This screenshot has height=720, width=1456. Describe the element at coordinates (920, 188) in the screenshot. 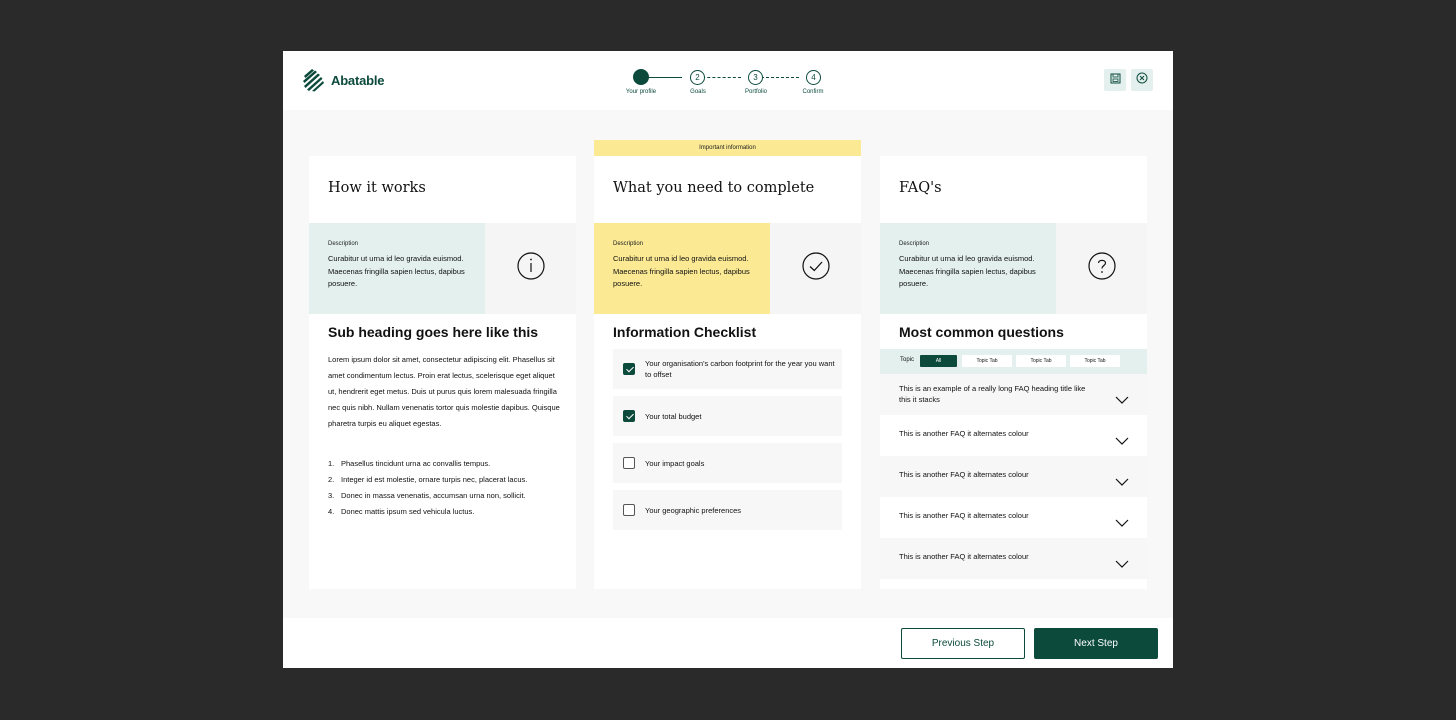

I see `faq-title: FAQ's` at that location.